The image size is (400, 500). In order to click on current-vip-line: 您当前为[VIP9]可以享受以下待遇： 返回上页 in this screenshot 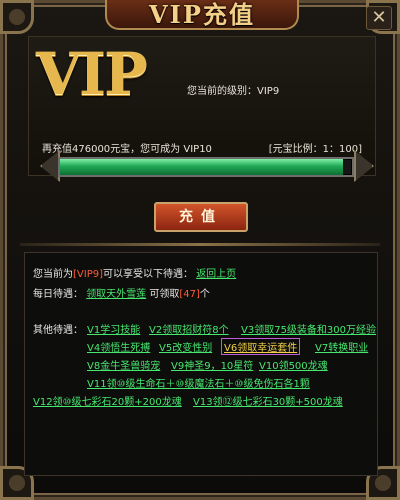, I will do `click(134, 272)`.